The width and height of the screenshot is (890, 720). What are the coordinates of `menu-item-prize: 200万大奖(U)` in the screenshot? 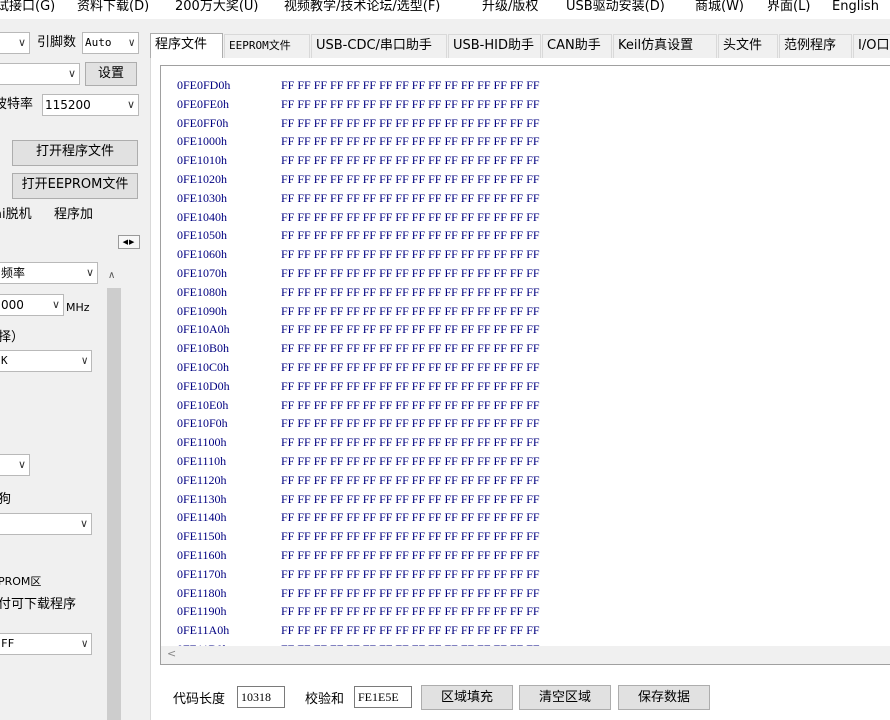 It's located at (216, 8).